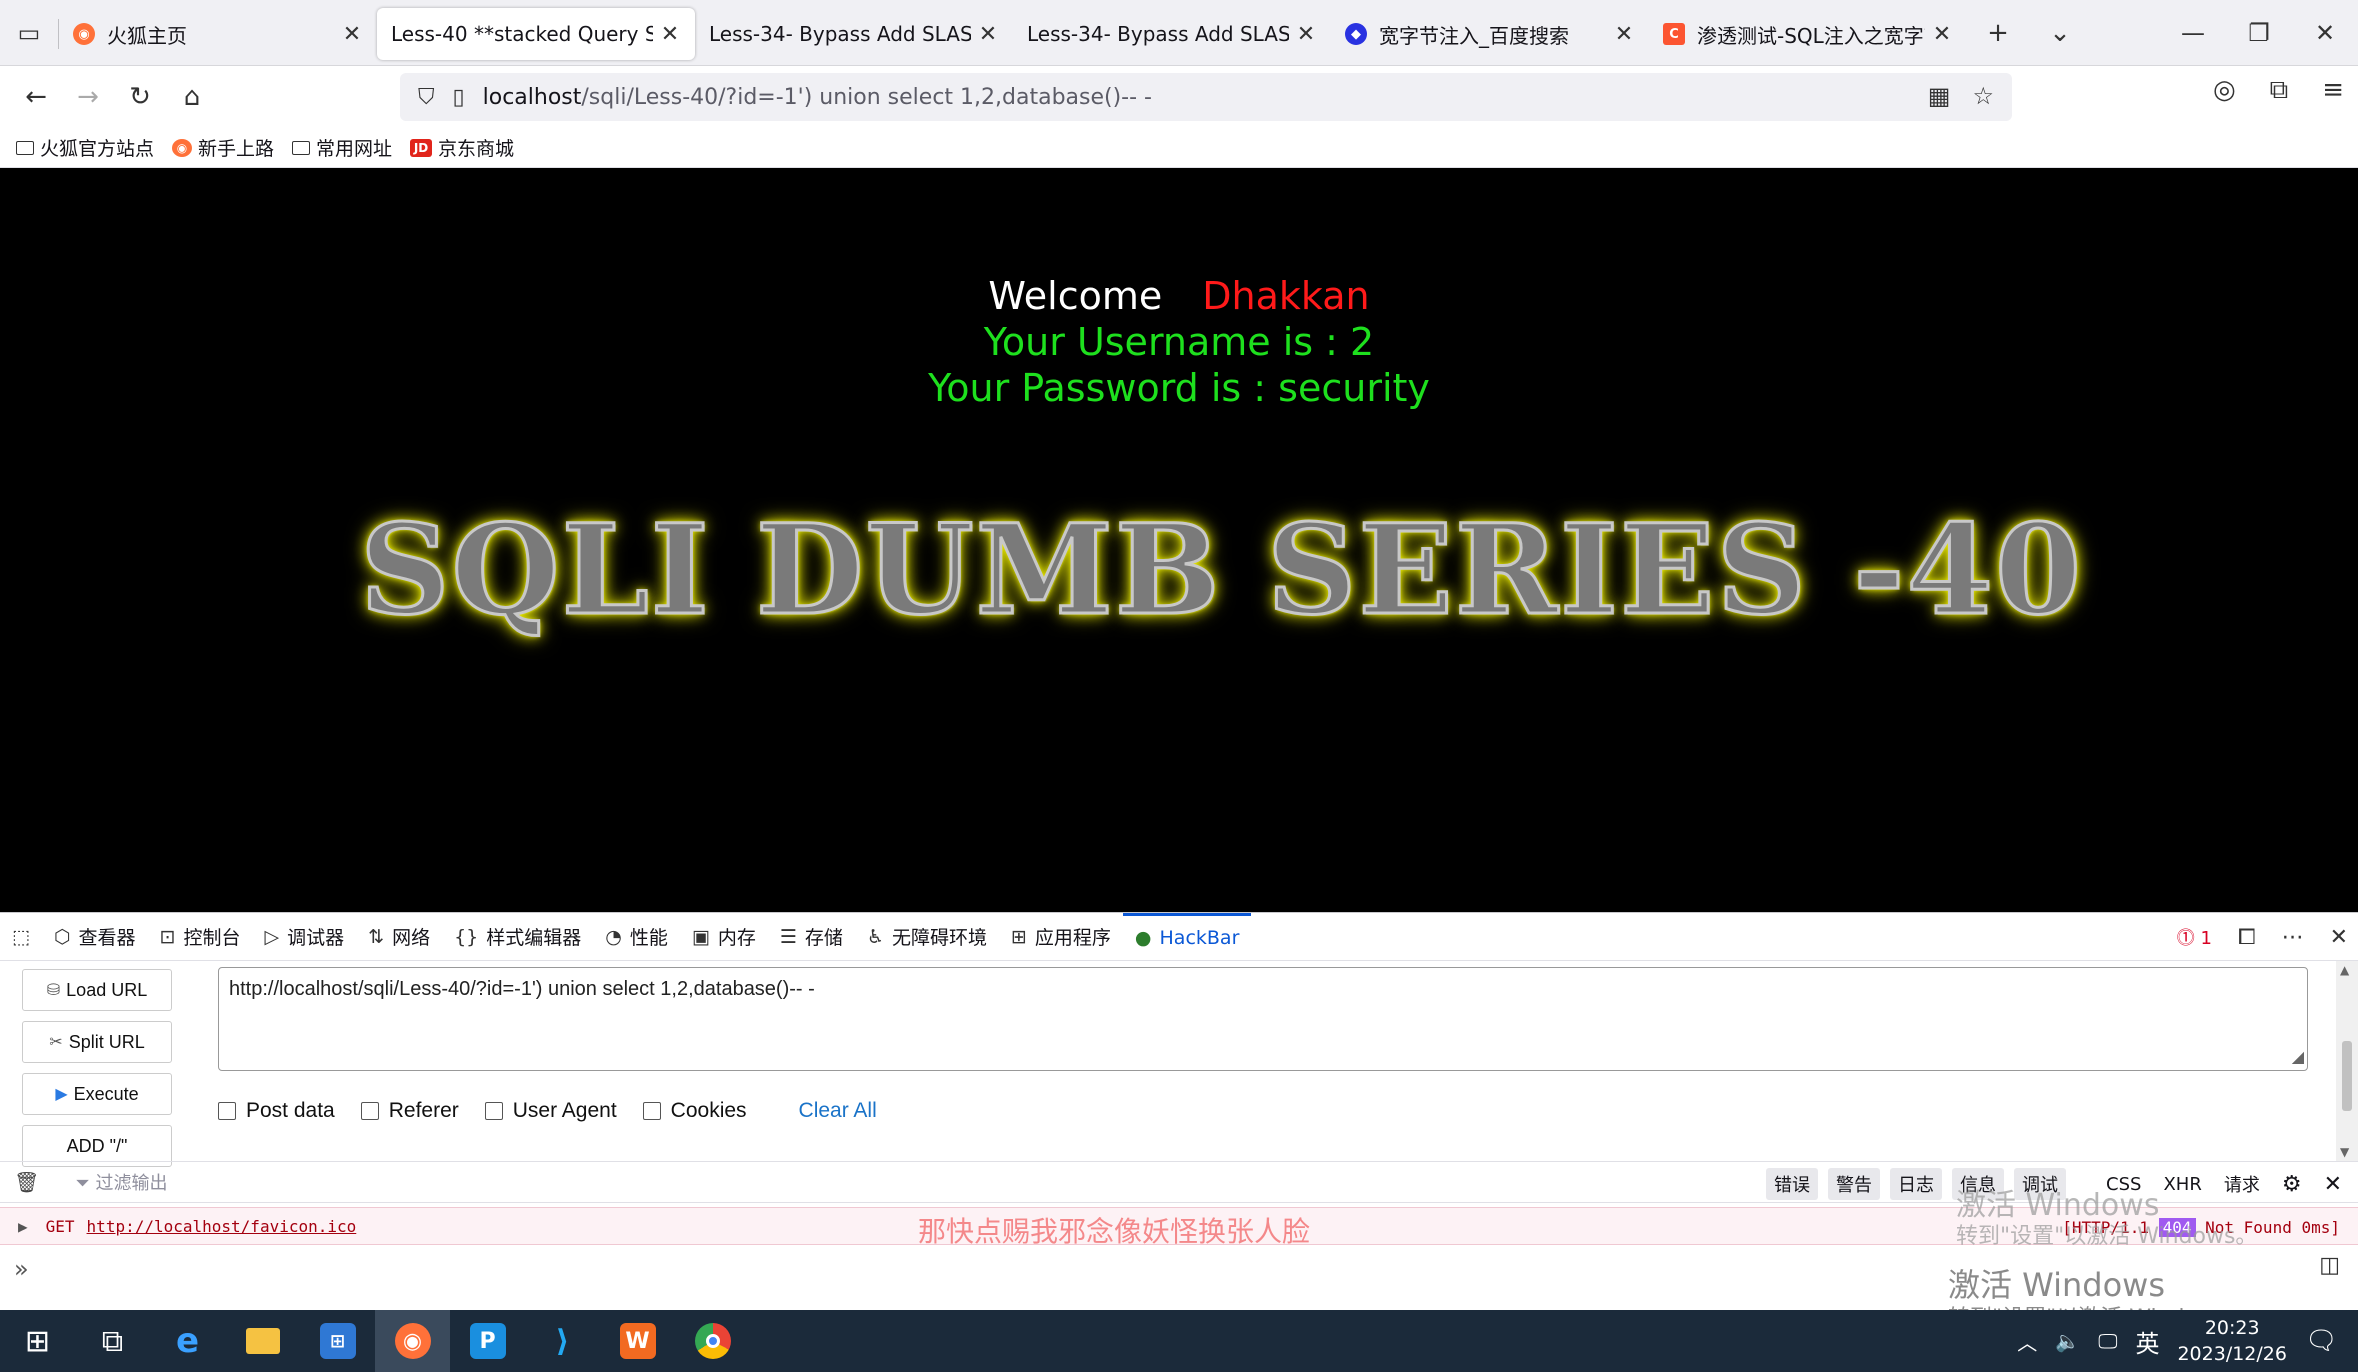  I want to click on load-url-button: ⛁ Load URL, so click(97, 990).